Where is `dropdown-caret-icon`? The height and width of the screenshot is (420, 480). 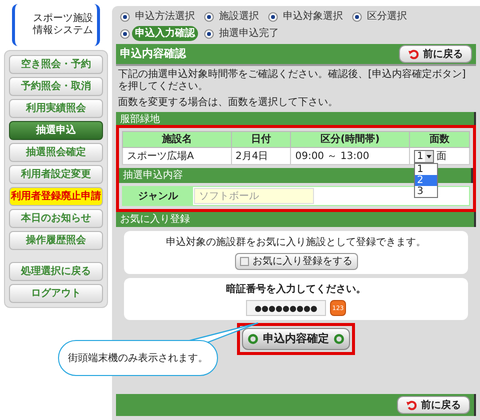 dropdown-caret-icon is located at coordinates (429, 156).